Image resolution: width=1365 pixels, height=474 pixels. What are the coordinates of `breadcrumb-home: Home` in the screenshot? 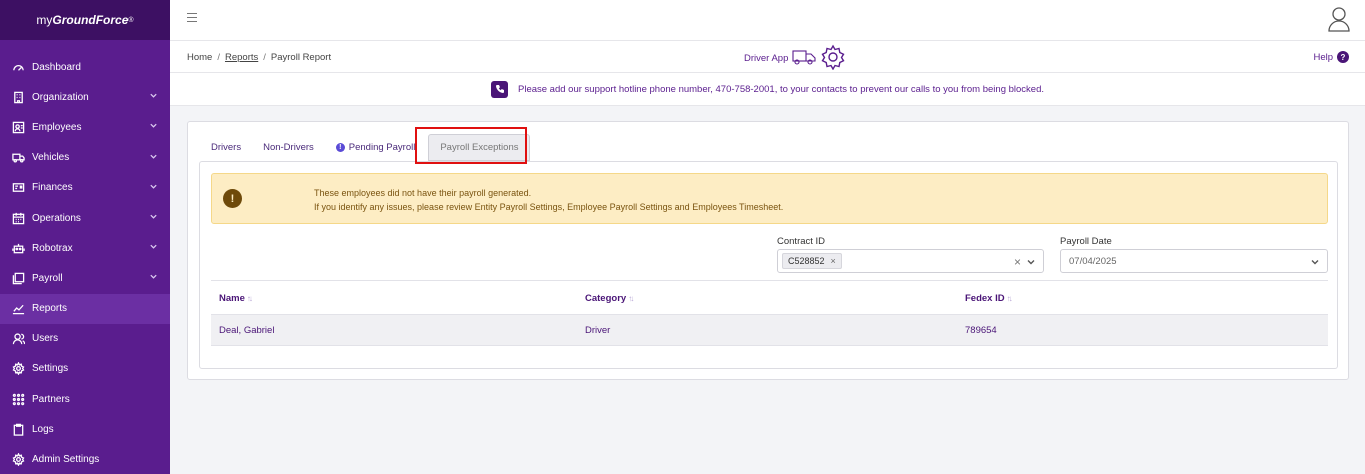 It's located at (199, 57).